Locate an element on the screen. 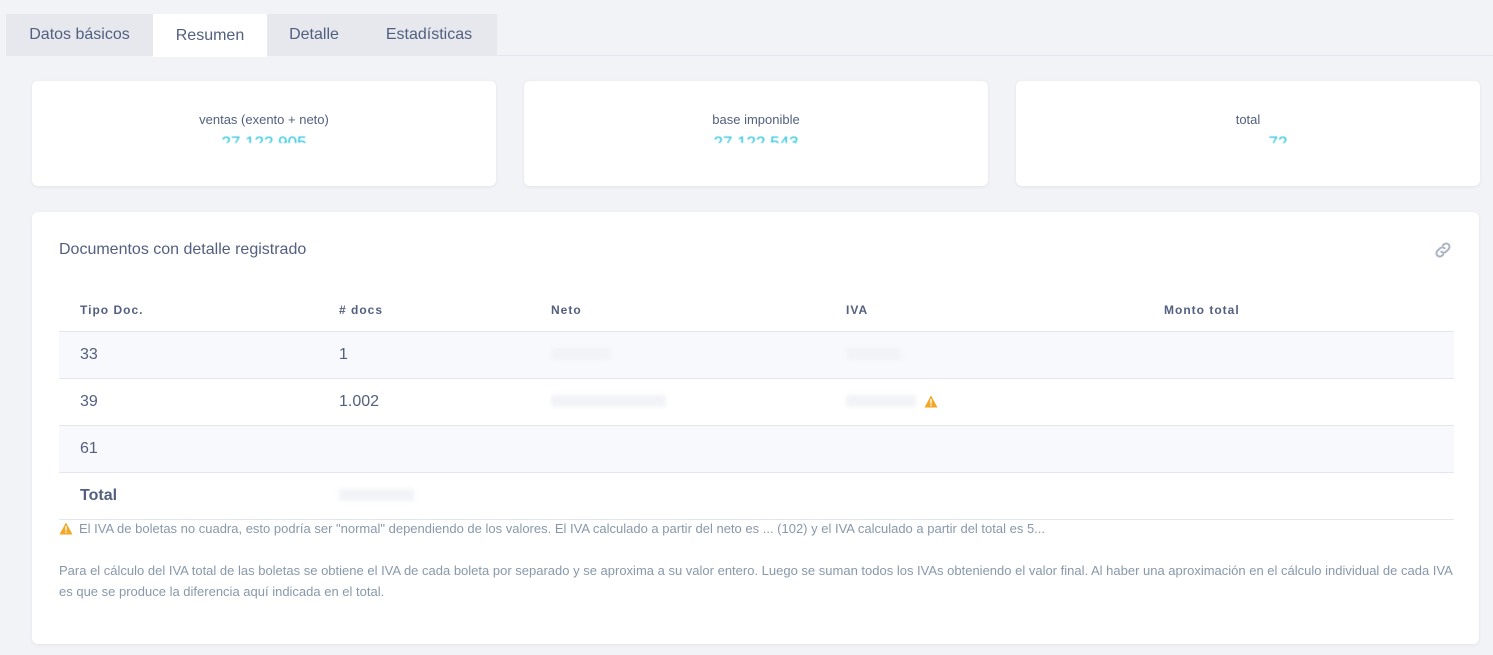  column-header: Monto total is located at coordinates (1298, 310).